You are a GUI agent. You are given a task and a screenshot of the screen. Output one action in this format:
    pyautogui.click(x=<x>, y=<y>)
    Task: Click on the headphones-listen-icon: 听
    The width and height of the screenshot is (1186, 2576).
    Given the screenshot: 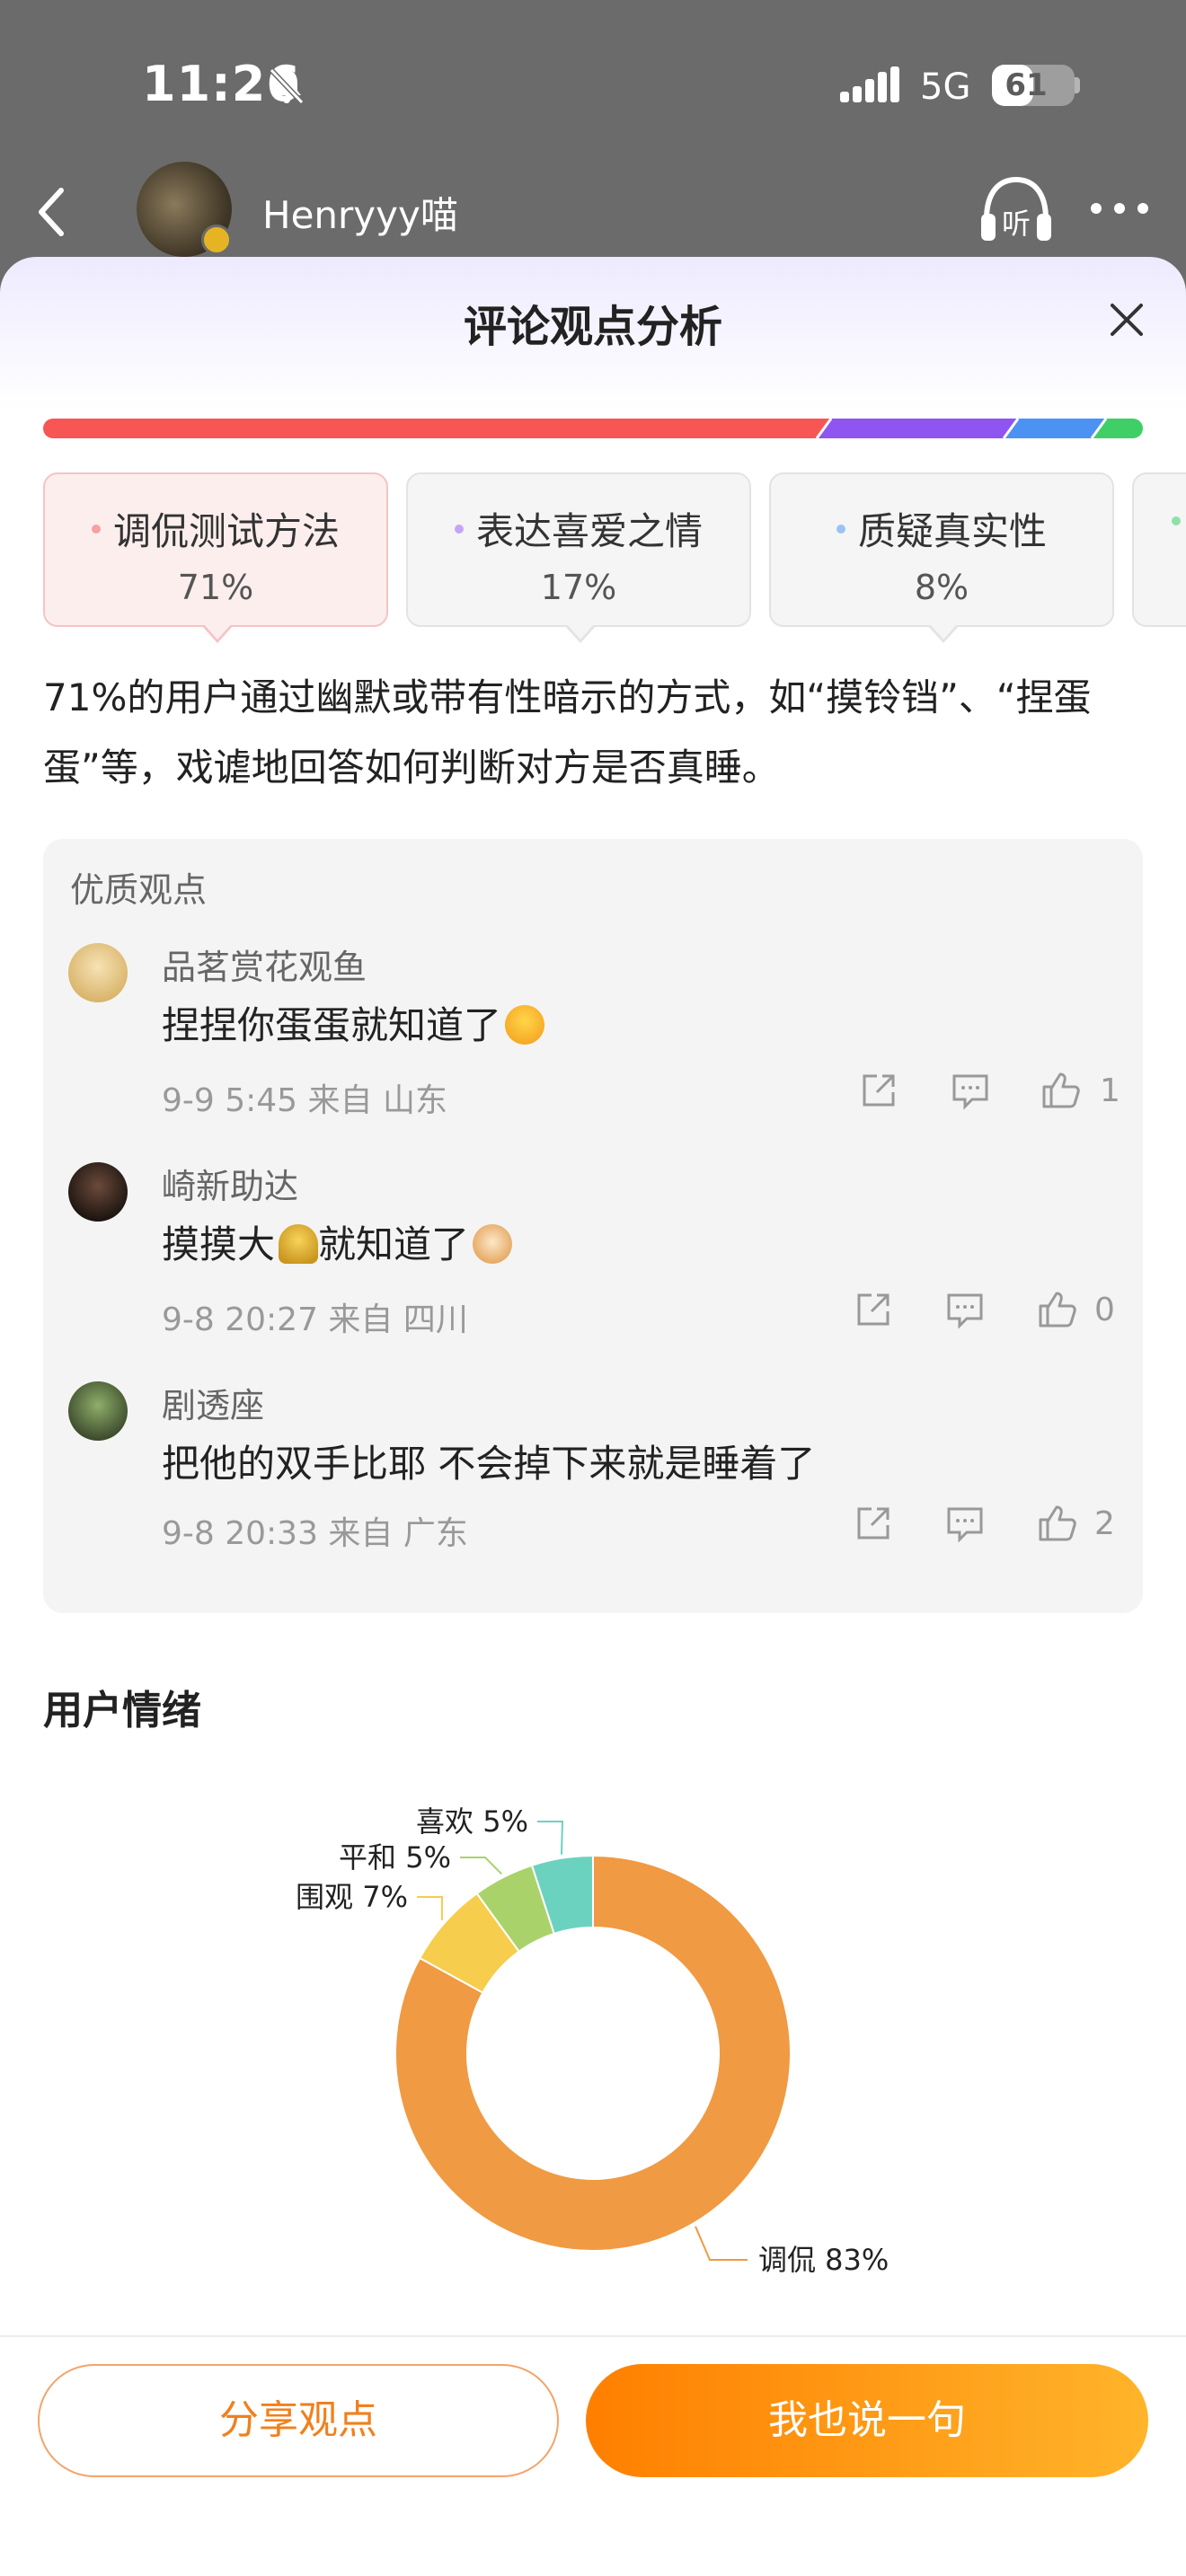 What is the action you would take?
    pyautogui.click(x=1016, y=210)
    